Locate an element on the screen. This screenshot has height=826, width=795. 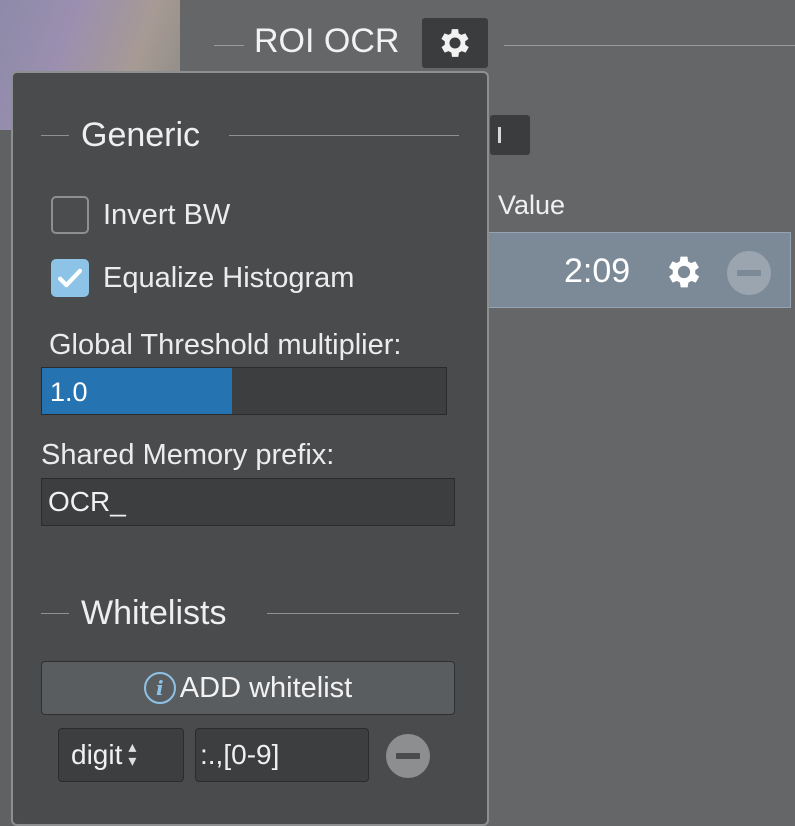
shared-memory-prefix-input: OCR_ is located at coordinates (248, 502).